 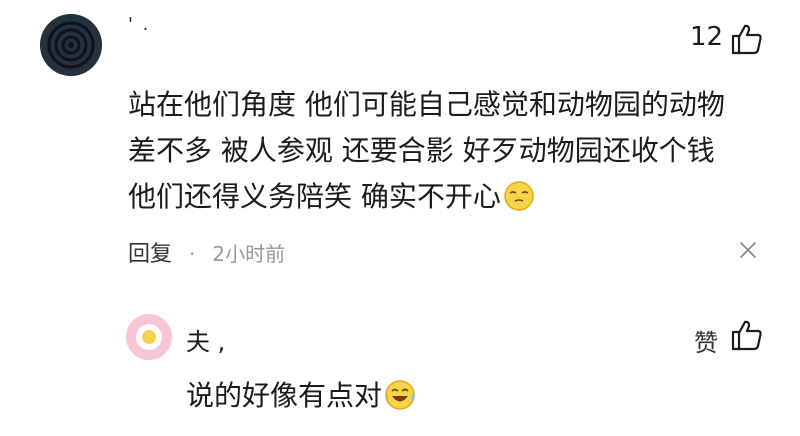 I want to click on reply-avatar, so click(x=149, y=337).